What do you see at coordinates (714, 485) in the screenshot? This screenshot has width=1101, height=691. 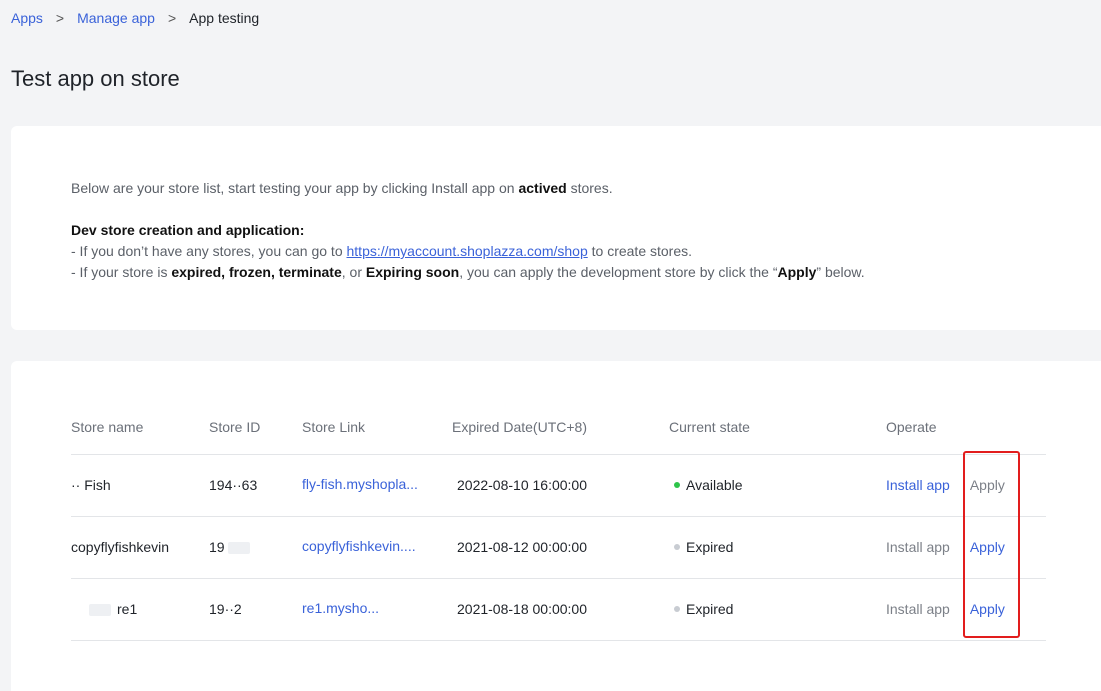 I see `status-text: Available` at bounding box center [714, 485].